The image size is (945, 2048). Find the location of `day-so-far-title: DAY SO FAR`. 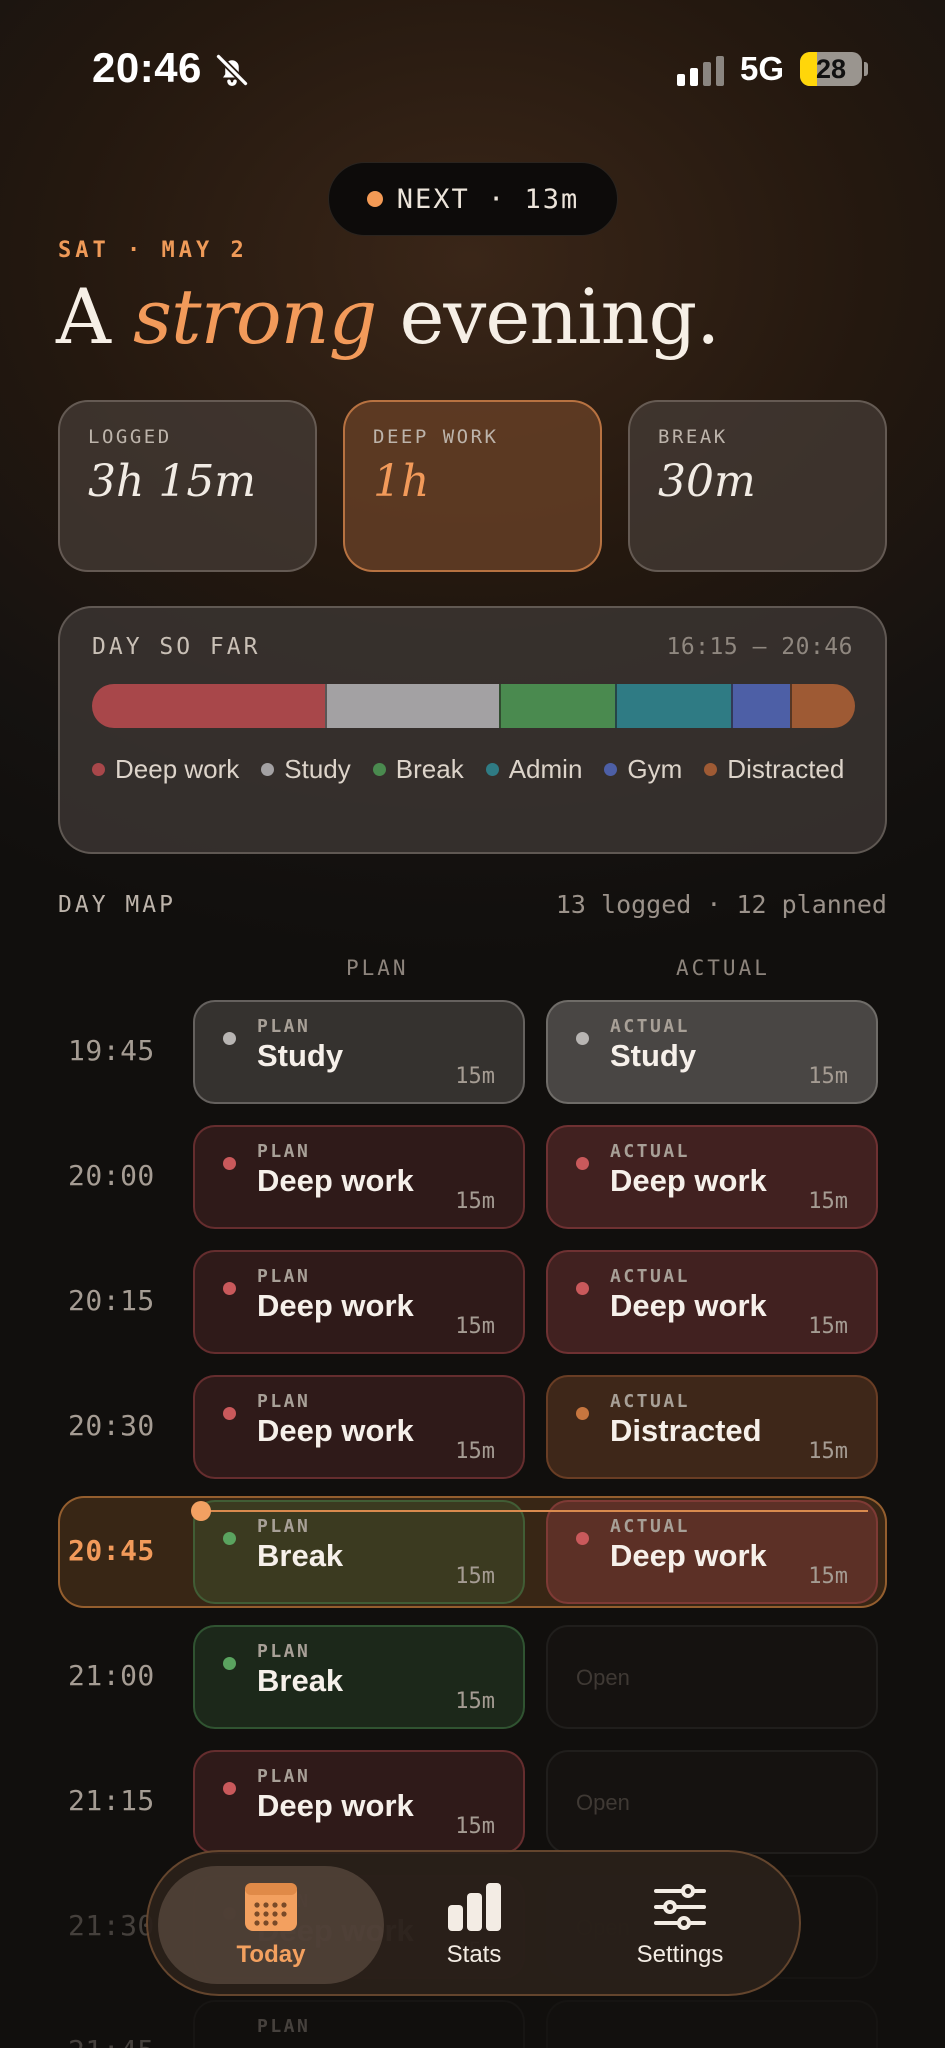

day-so-far-title: DAY SO FAR is located at coordinates (176, 647).